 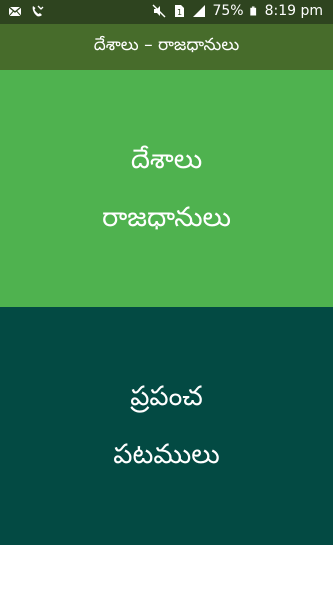 I want to click on svg-text: 1, so click(x=179, y=12).